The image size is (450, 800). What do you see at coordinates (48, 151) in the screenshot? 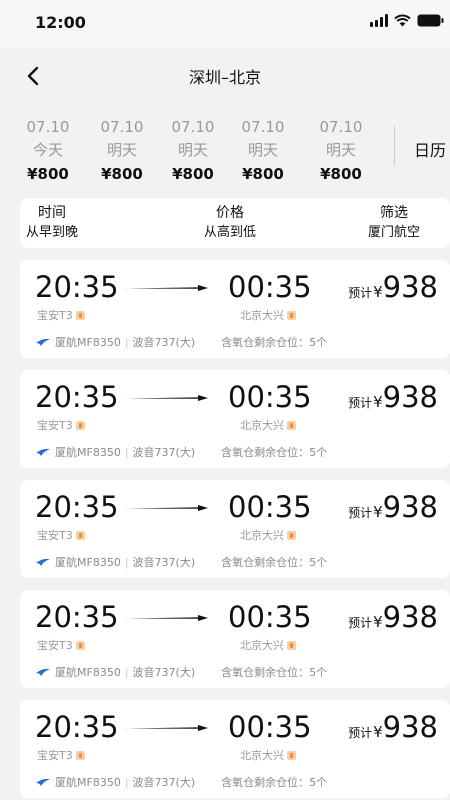
I see `date-item: 07.10 今天 ¥800` at bounding box center [48, 151].